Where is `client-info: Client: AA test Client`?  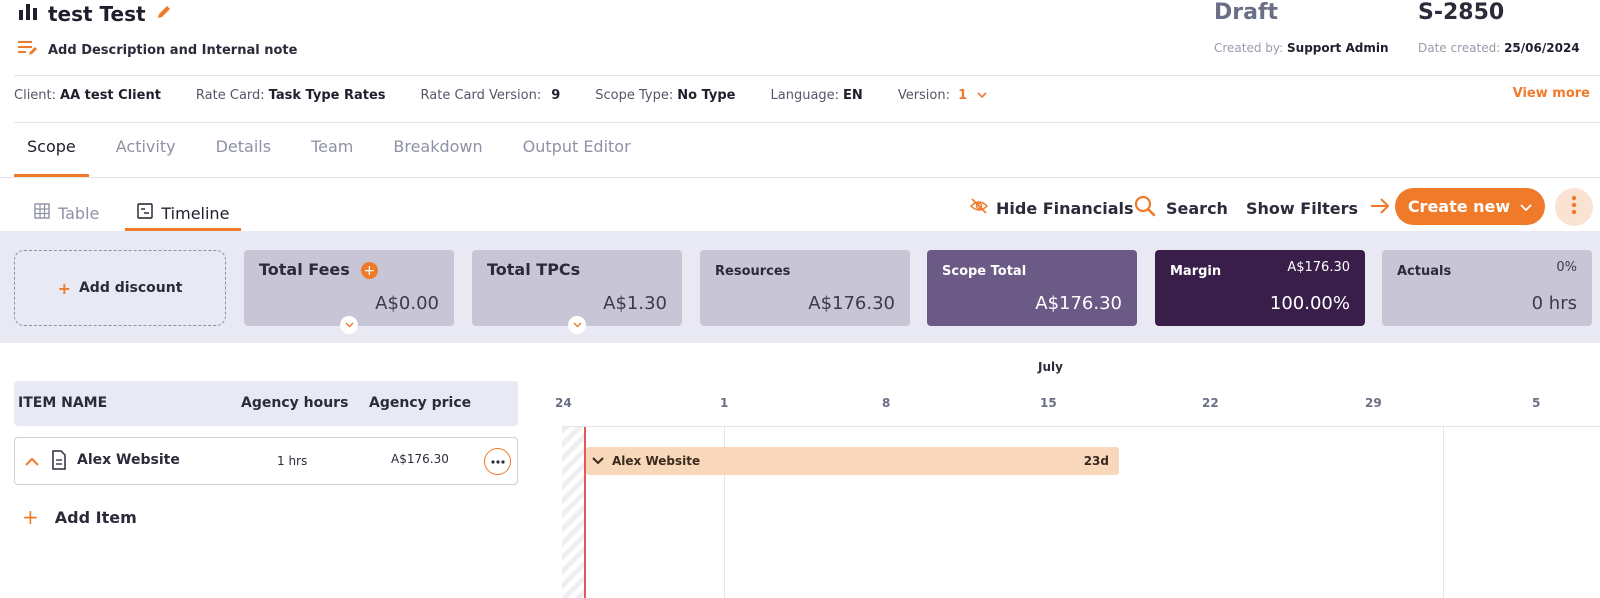
client-info: Client: AA test Client is located at coordinates (87, 95).